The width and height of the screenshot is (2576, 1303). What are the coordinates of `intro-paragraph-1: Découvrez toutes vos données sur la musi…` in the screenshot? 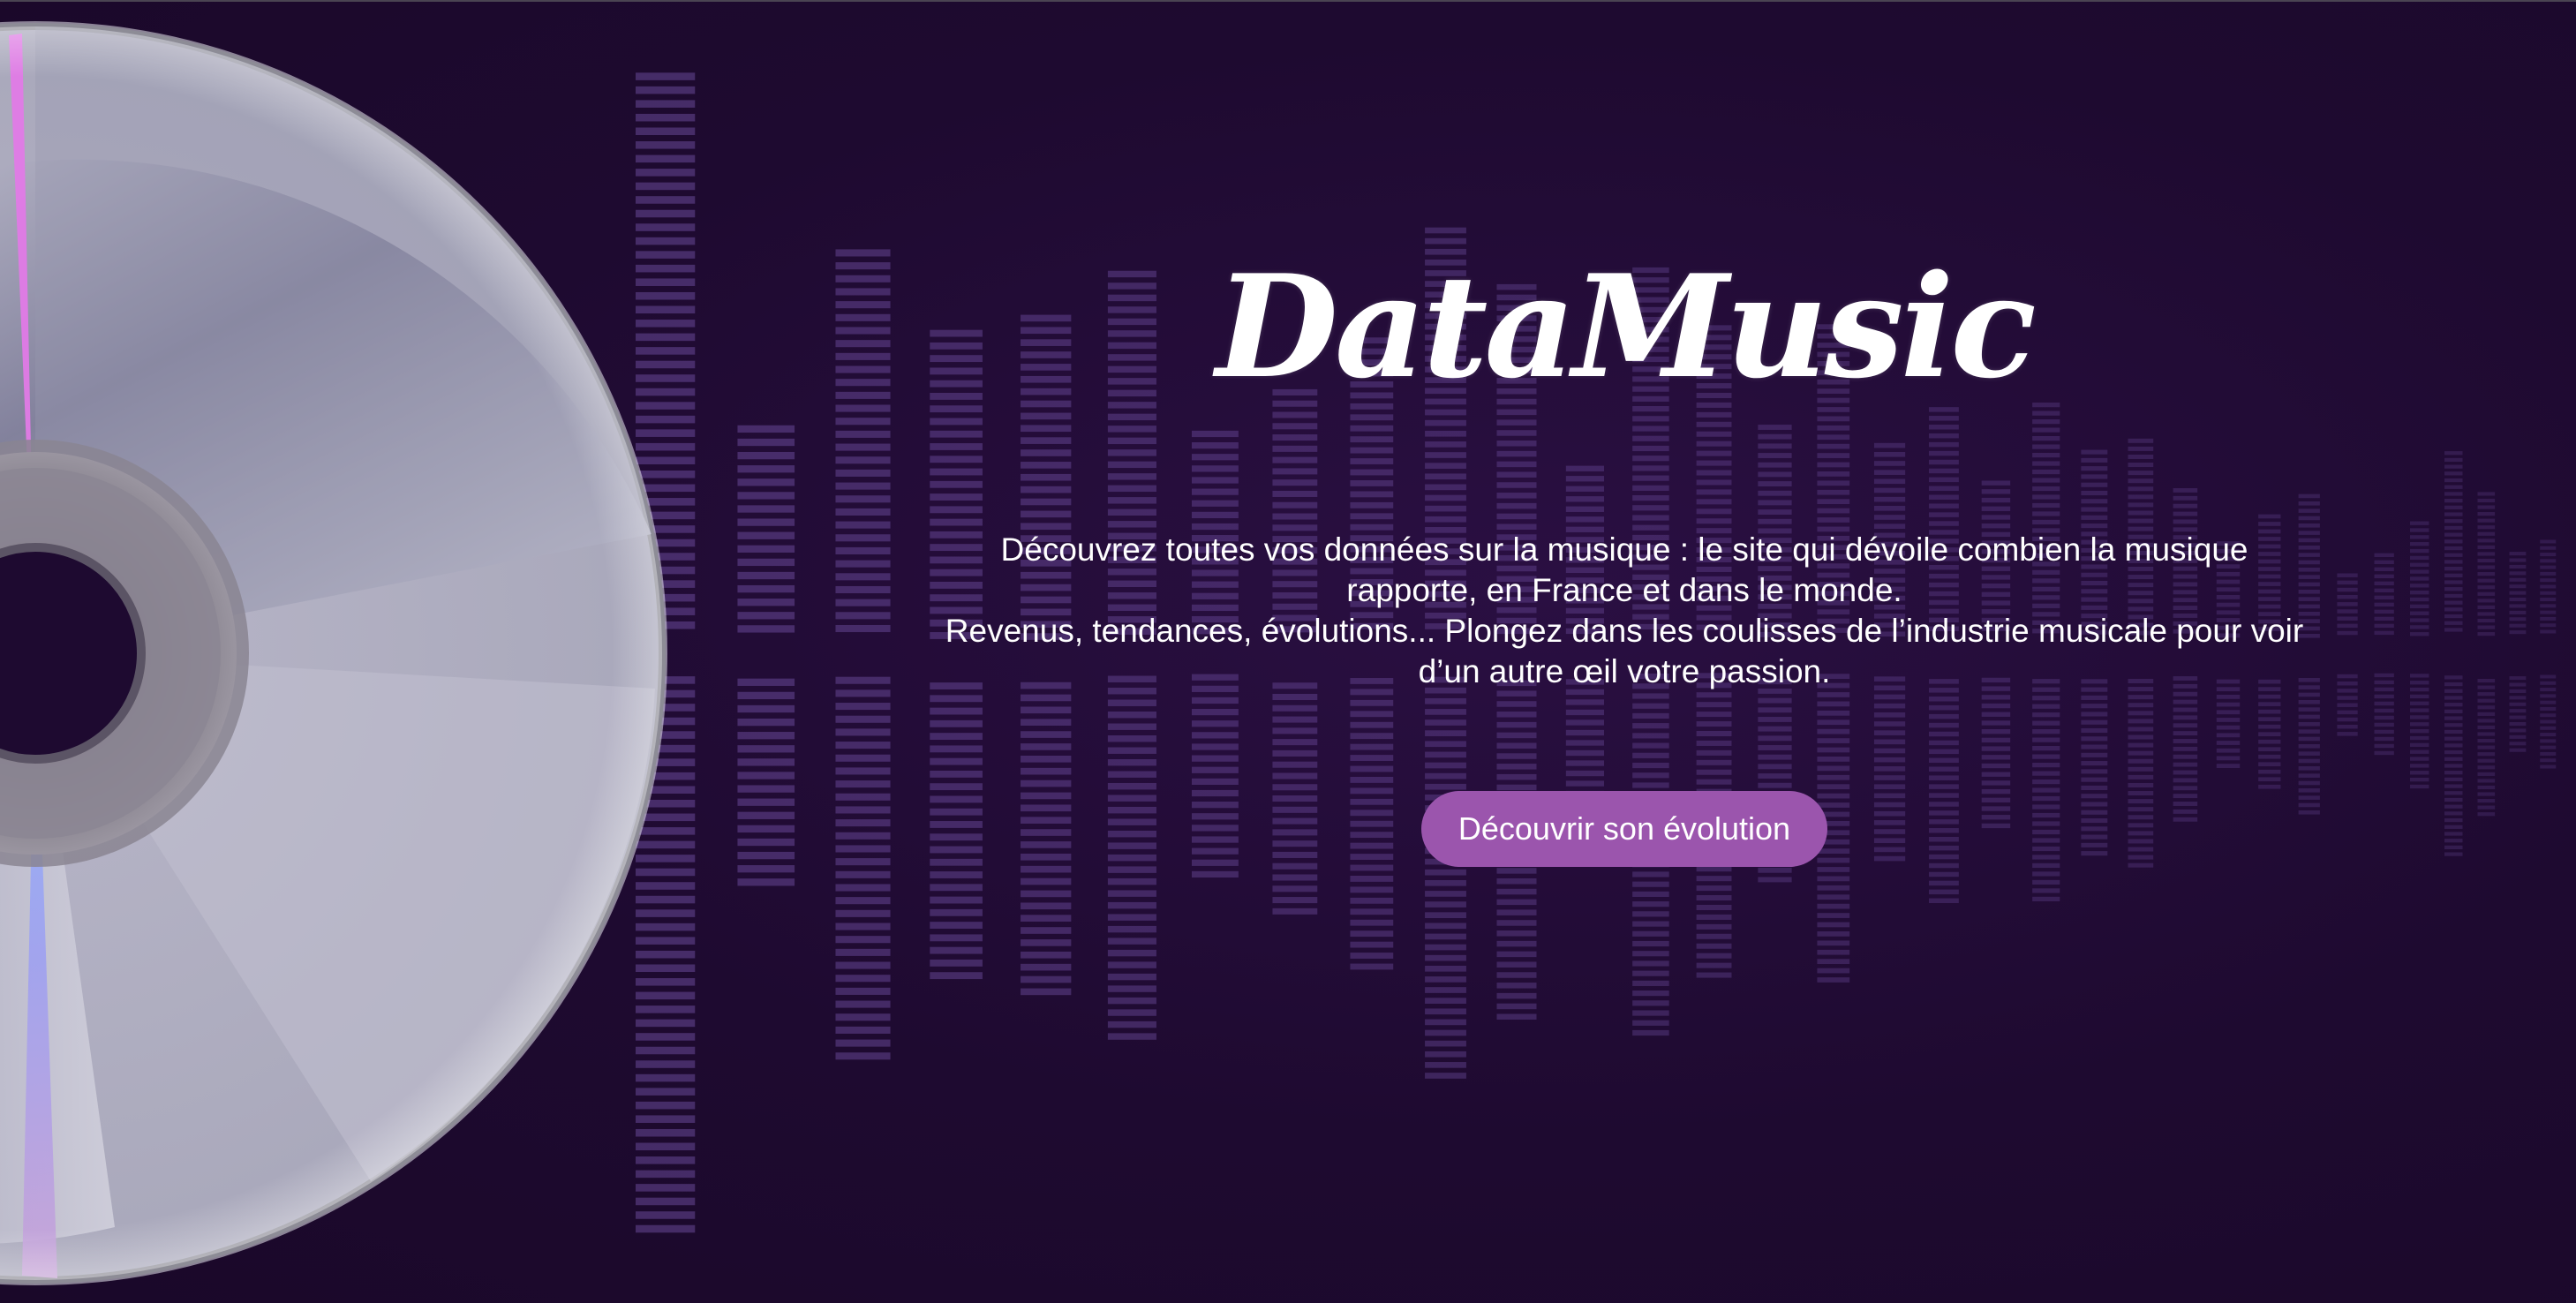 It's located at (1624, 569).